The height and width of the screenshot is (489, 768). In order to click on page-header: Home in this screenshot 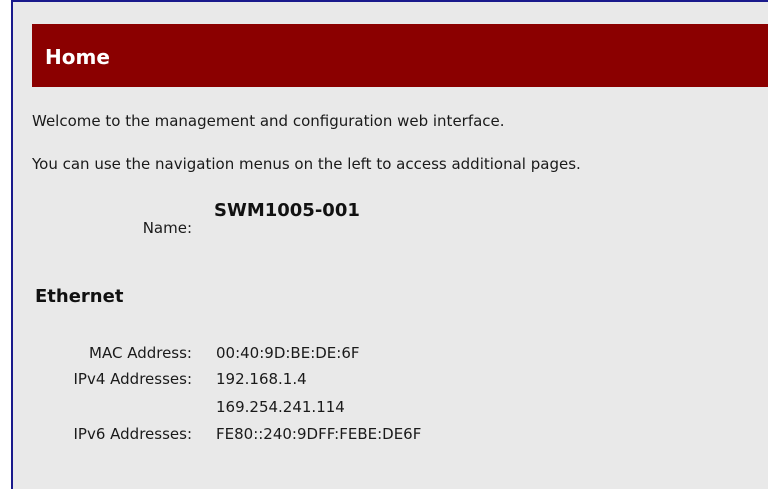, I will do `click(400, 55)`.